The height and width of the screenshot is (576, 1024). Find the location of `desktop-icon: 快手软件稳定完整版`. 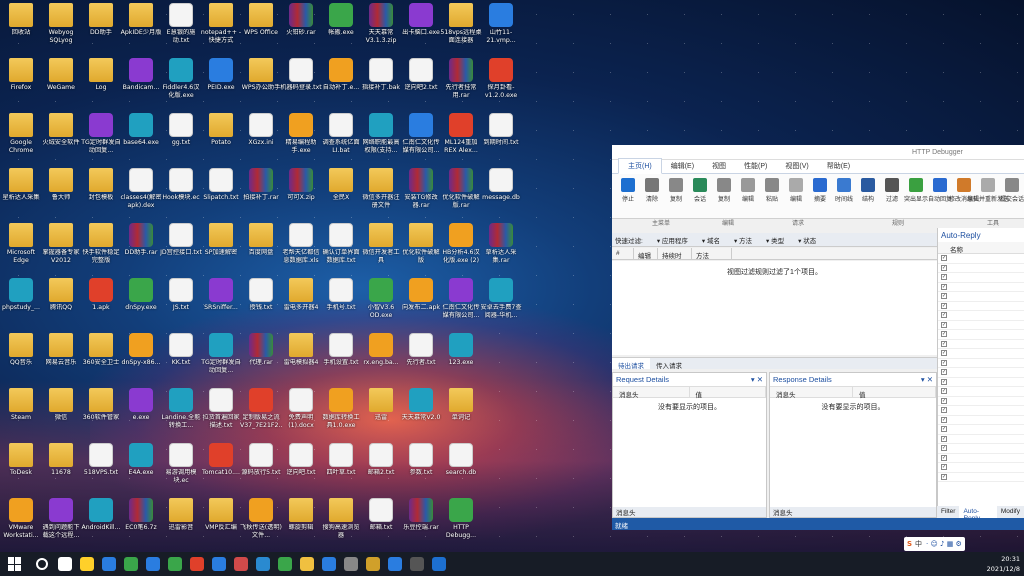

desktop-icon: 快手软件稳定完整版 is located at coordinates (101, 251).